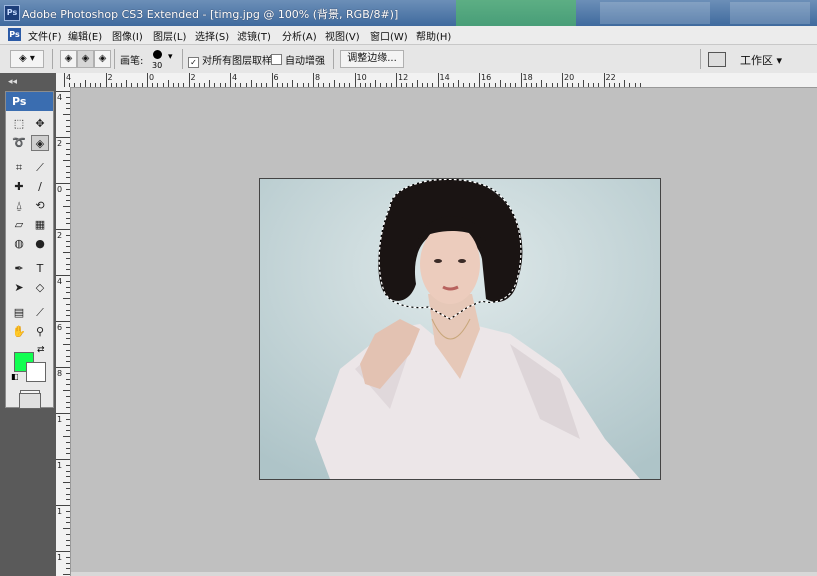 Image resolution: width=817 pixels, height=576 pixels. I want to click on sample-all-layers-checkbox: ✓, so click(193, 62).